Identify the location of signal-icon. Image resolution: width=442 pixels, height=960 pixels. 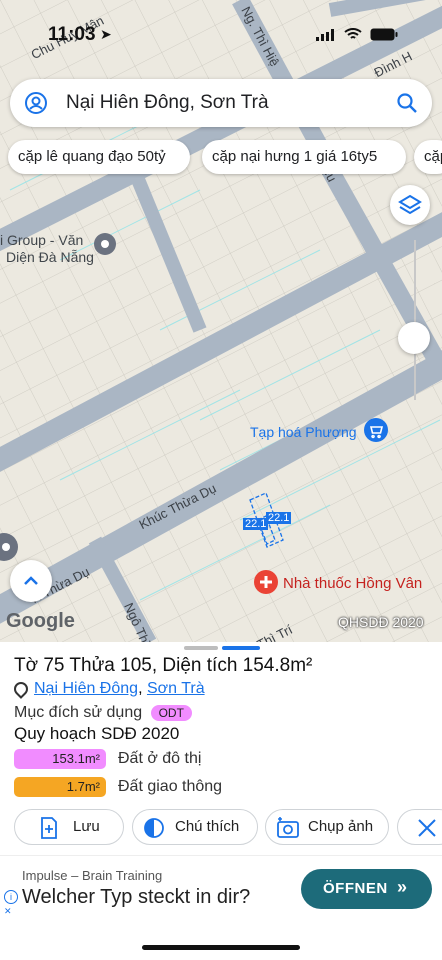
(325, 34).